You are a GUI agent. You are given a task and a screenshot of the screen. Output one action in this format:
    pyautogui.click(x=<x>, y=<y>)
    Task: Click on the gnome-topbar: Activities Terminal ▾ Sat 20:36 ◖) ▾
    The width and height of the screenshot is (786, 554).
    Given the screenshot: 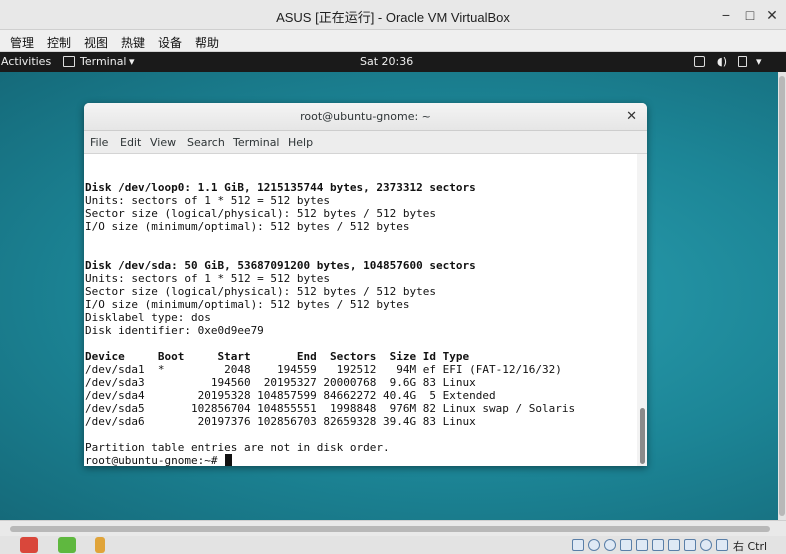 What is the action you would take?
    pyautogui.click(x=393, y=62)
    